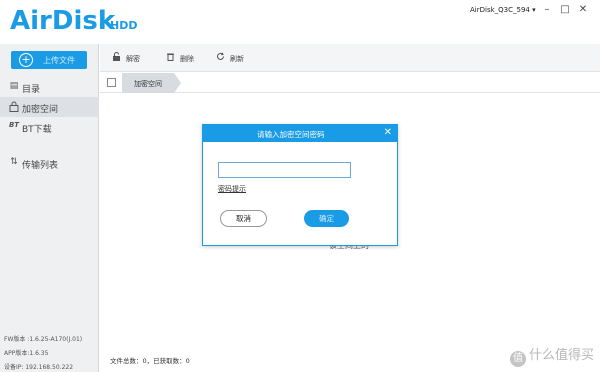 The image size is (600, 372). I want to click on sidebar-item-encrypted-space: 加密空间, so click(49, 107).